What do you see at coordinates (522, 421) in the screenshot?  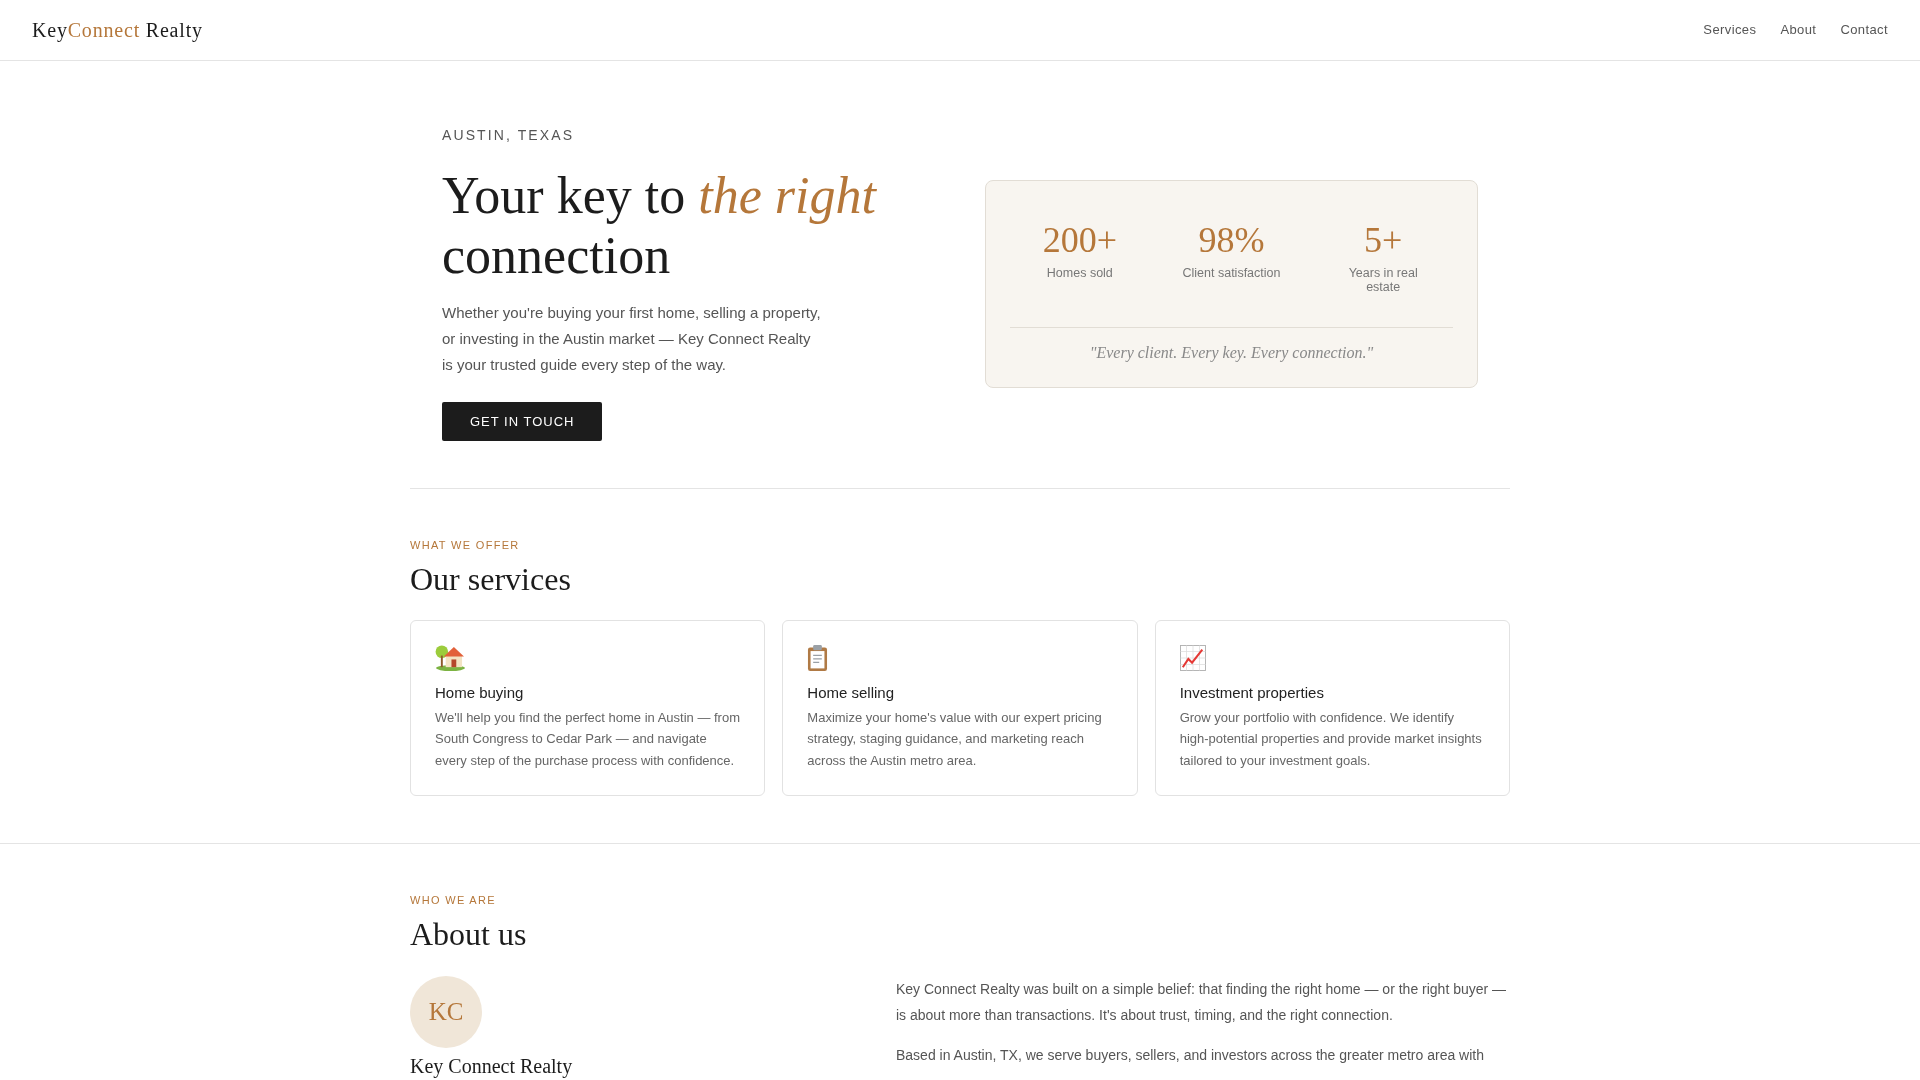 I see `get-in-touch-button: GET IN TOUCH` at bounding box center [522, 421].